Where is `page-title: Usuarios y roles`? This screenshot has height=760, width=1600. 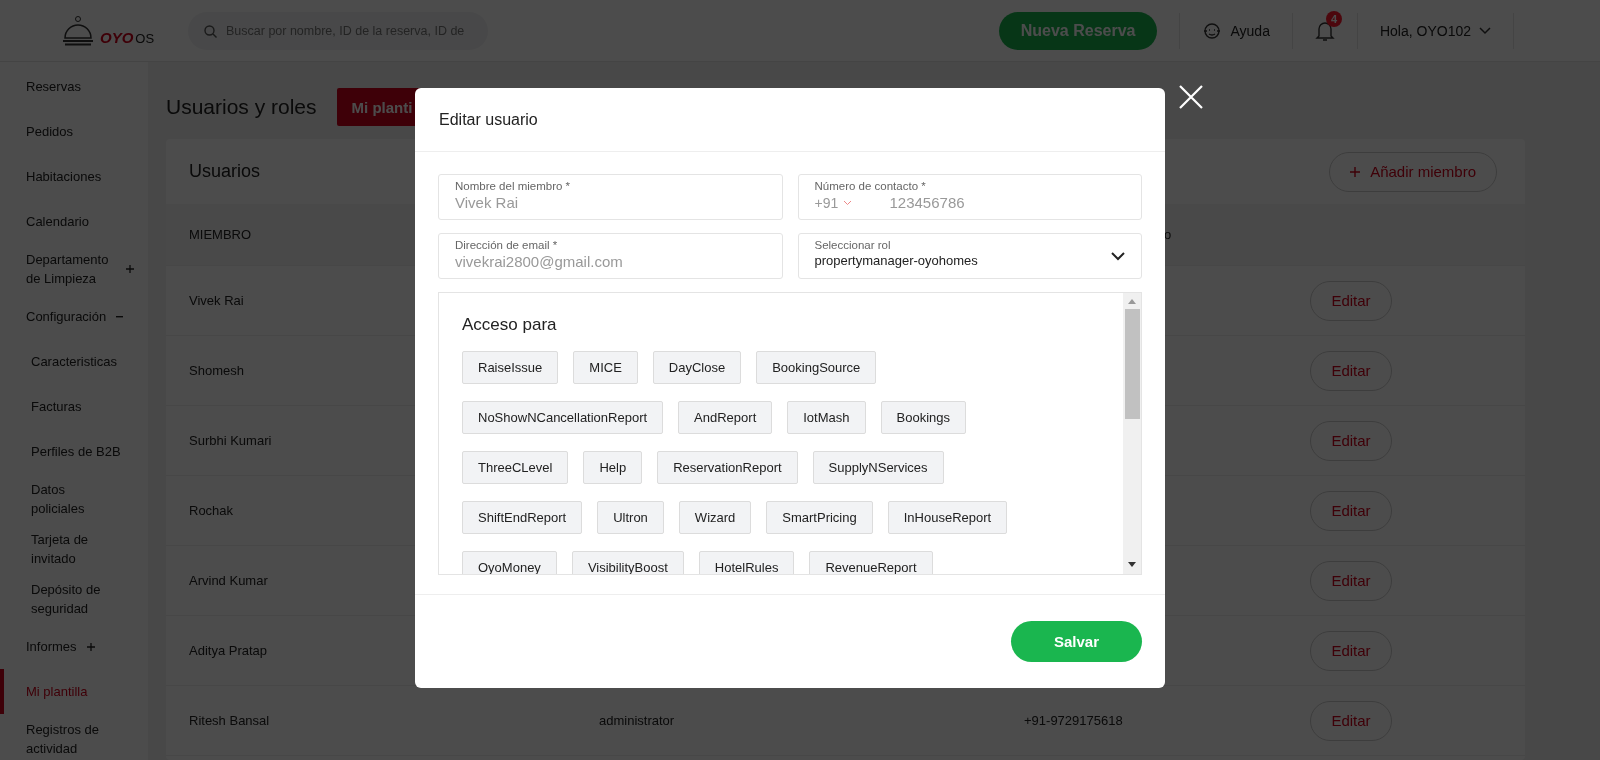
page-title: Usuarios y roles is located at coordinates (241, 107).